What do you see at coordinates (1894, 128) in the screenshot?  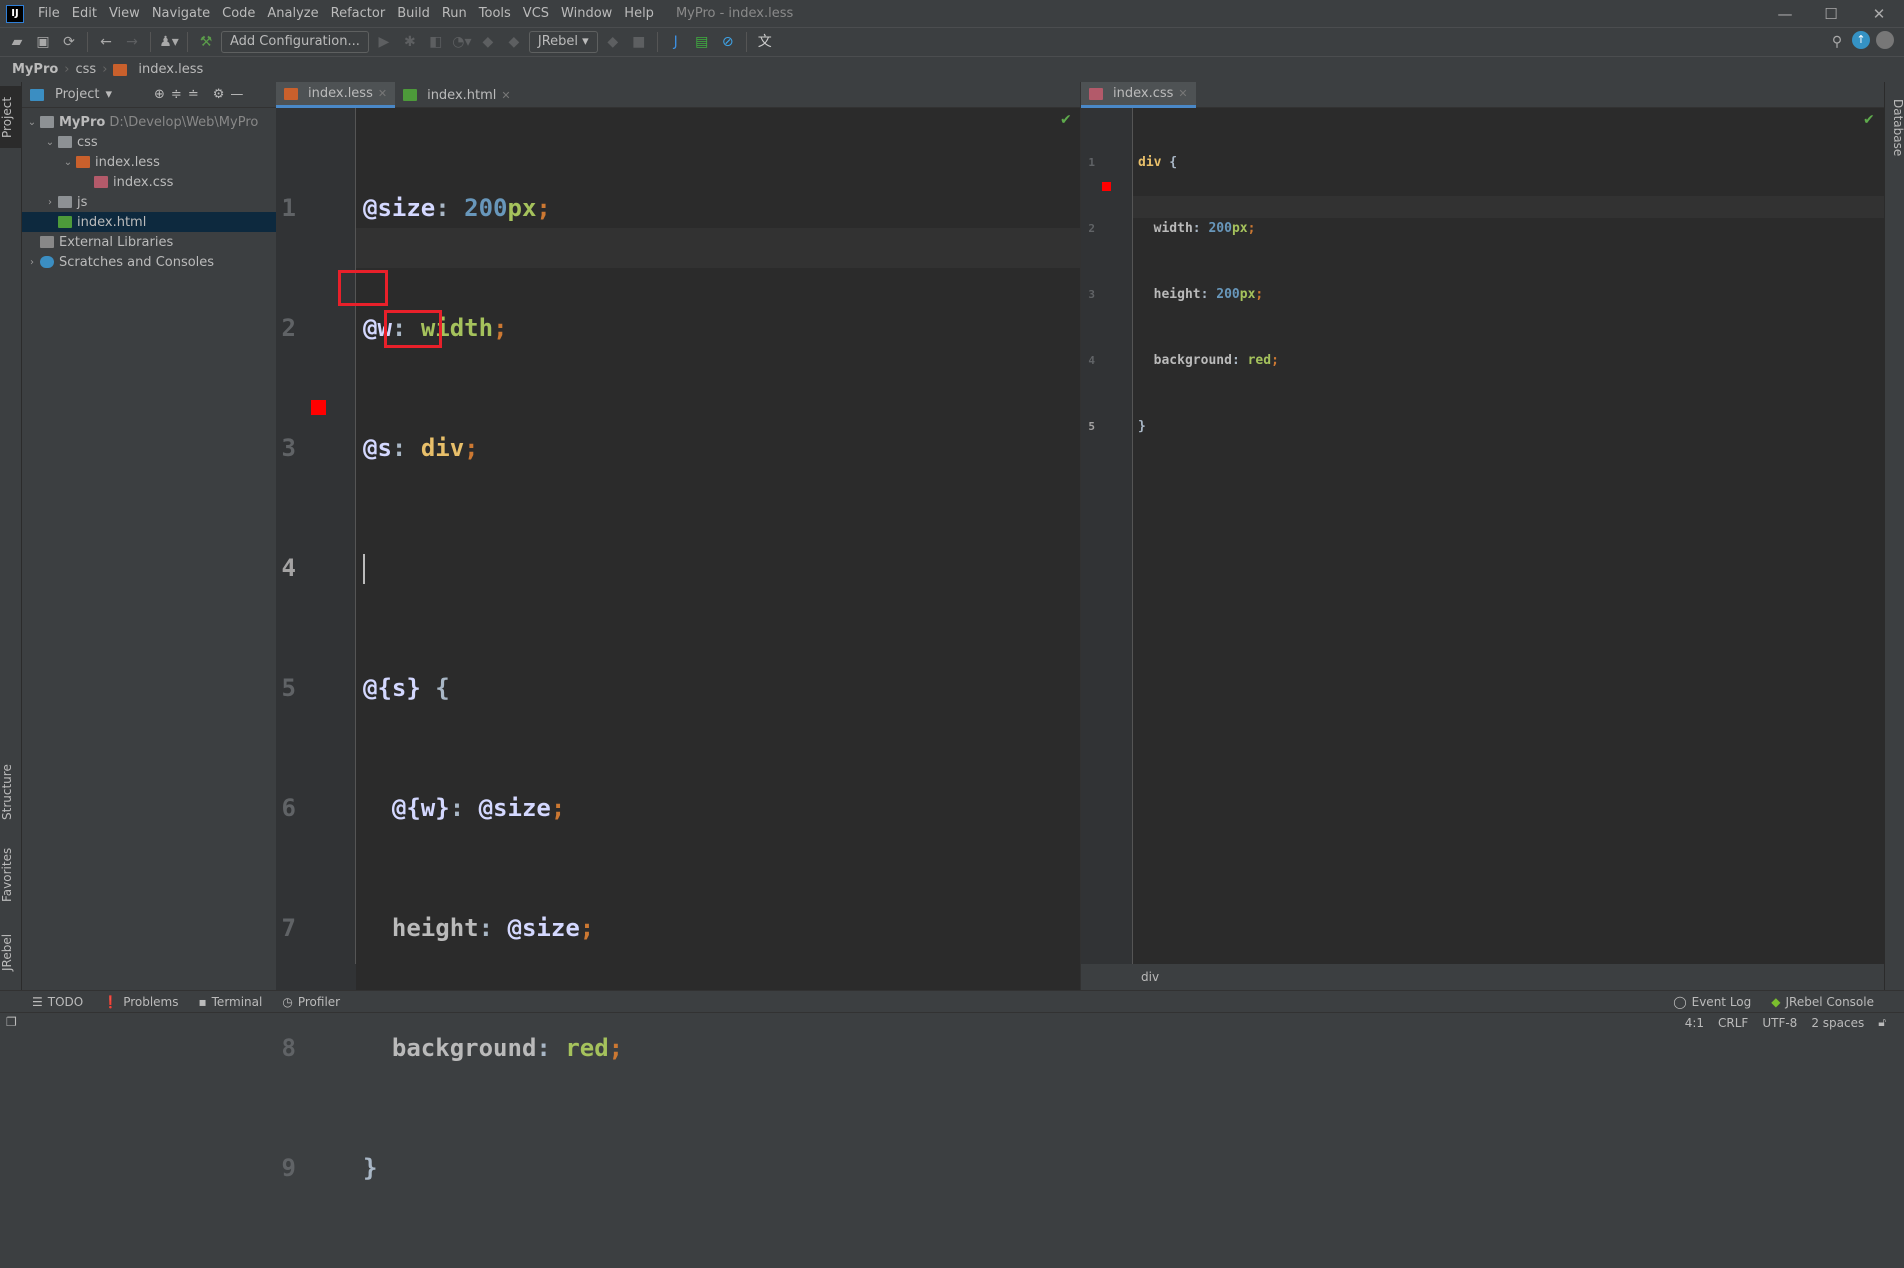 I see `database-tool-tab: Database` at bounding box center [1894, 128].